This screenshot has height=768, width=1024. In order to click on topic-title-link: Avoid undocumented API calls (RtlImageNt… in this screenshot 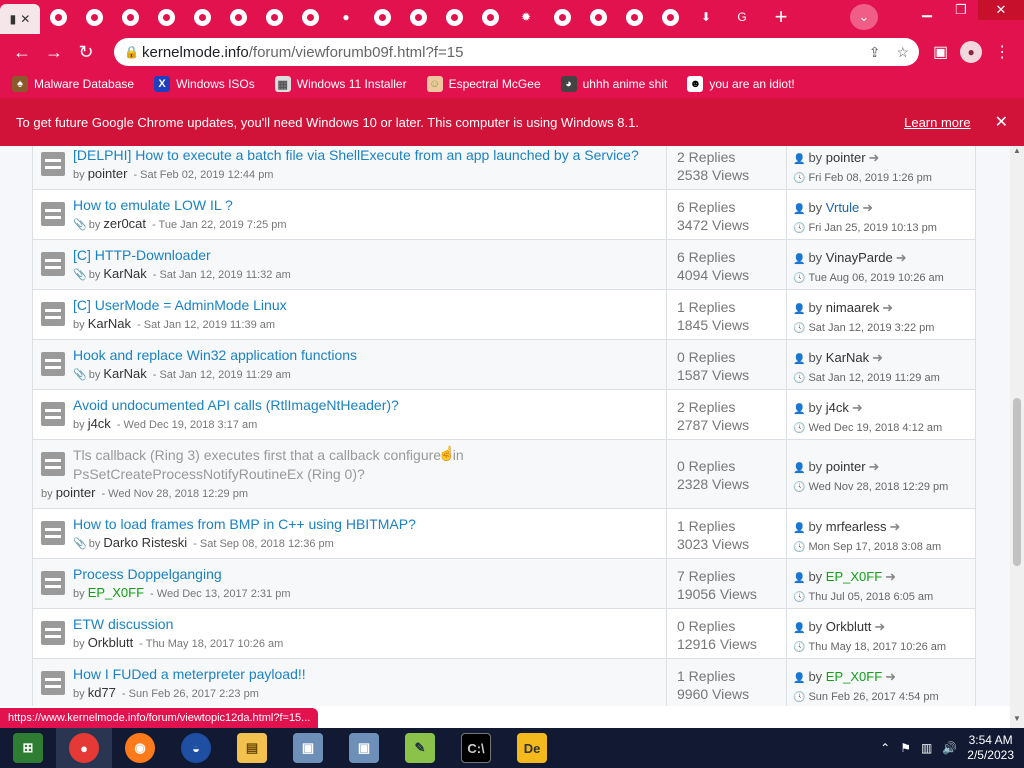, I will do `click(365, 405)`.